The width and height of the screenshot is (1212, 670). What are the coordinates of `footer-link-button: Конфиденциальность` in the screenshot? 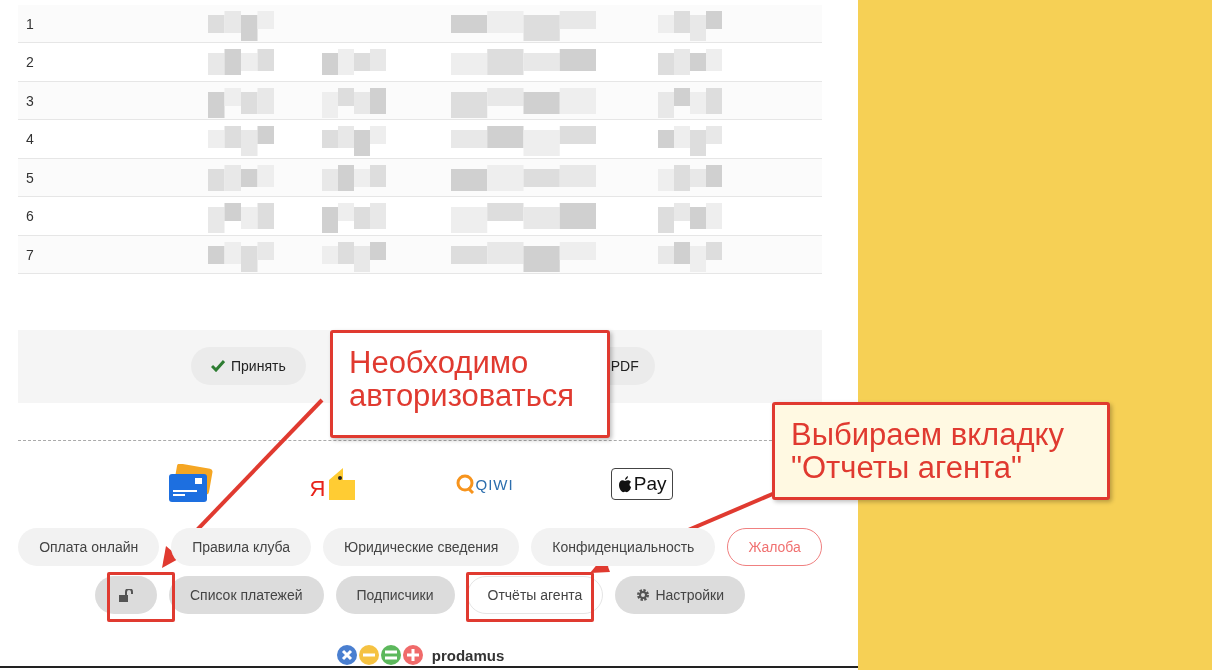 It's located at (623, 547).